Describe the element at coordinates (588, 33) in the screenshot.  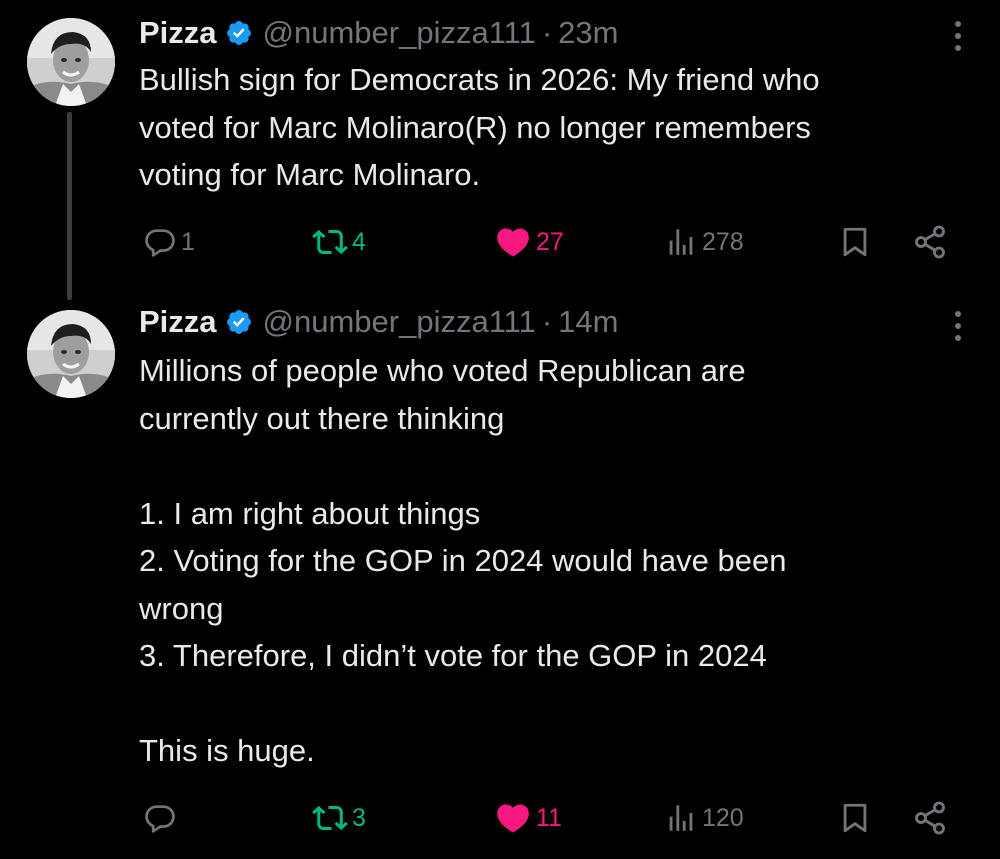
I see `timestamp: 23m` at that location.